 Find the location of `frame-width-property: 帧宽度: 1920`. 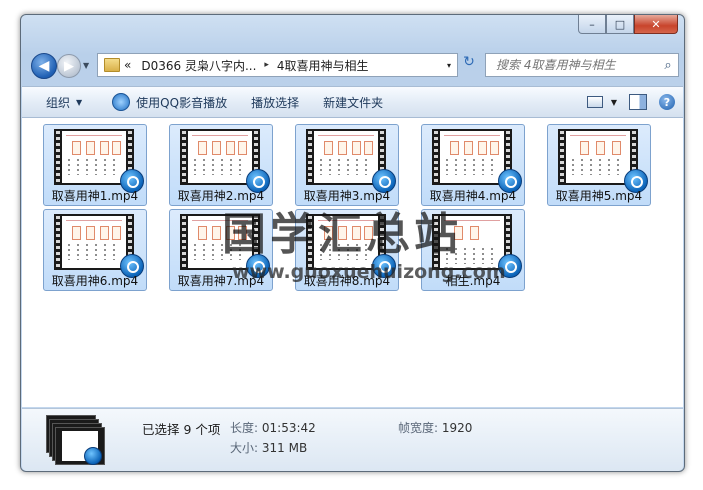

frame-width-property: 帧宽度: 1920 is located at coordinates (435, 427).